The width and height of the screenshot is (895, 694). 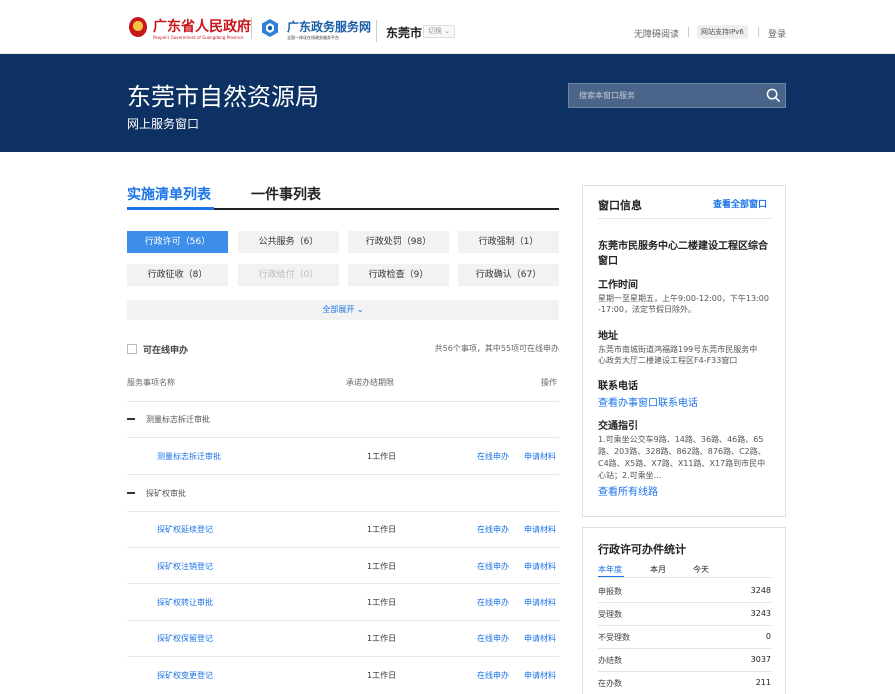 I want to click on city-switch-button: 切换 ⌄, so click(x=439, y=31).